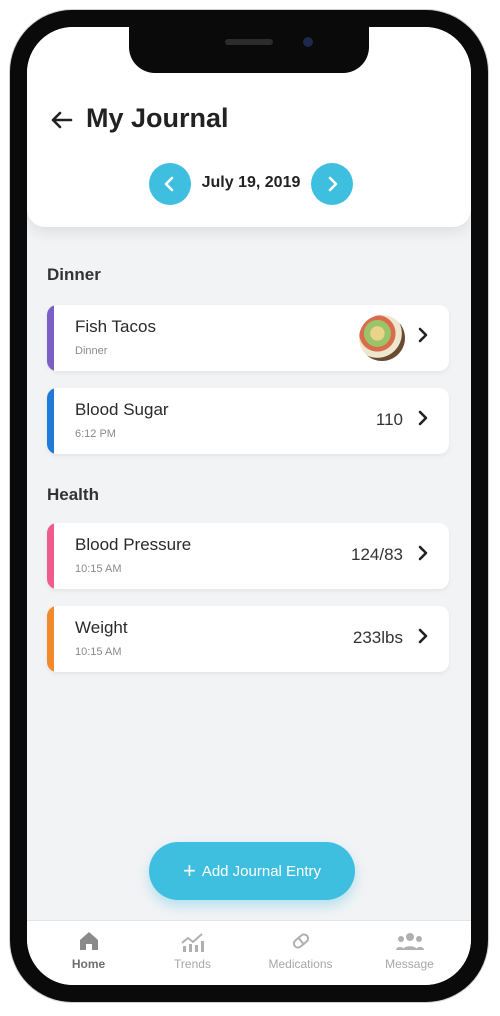  Describe the element at coordinates (115, 326) in the screenshot. I see `entry-name: Fish Tacos` at that location.